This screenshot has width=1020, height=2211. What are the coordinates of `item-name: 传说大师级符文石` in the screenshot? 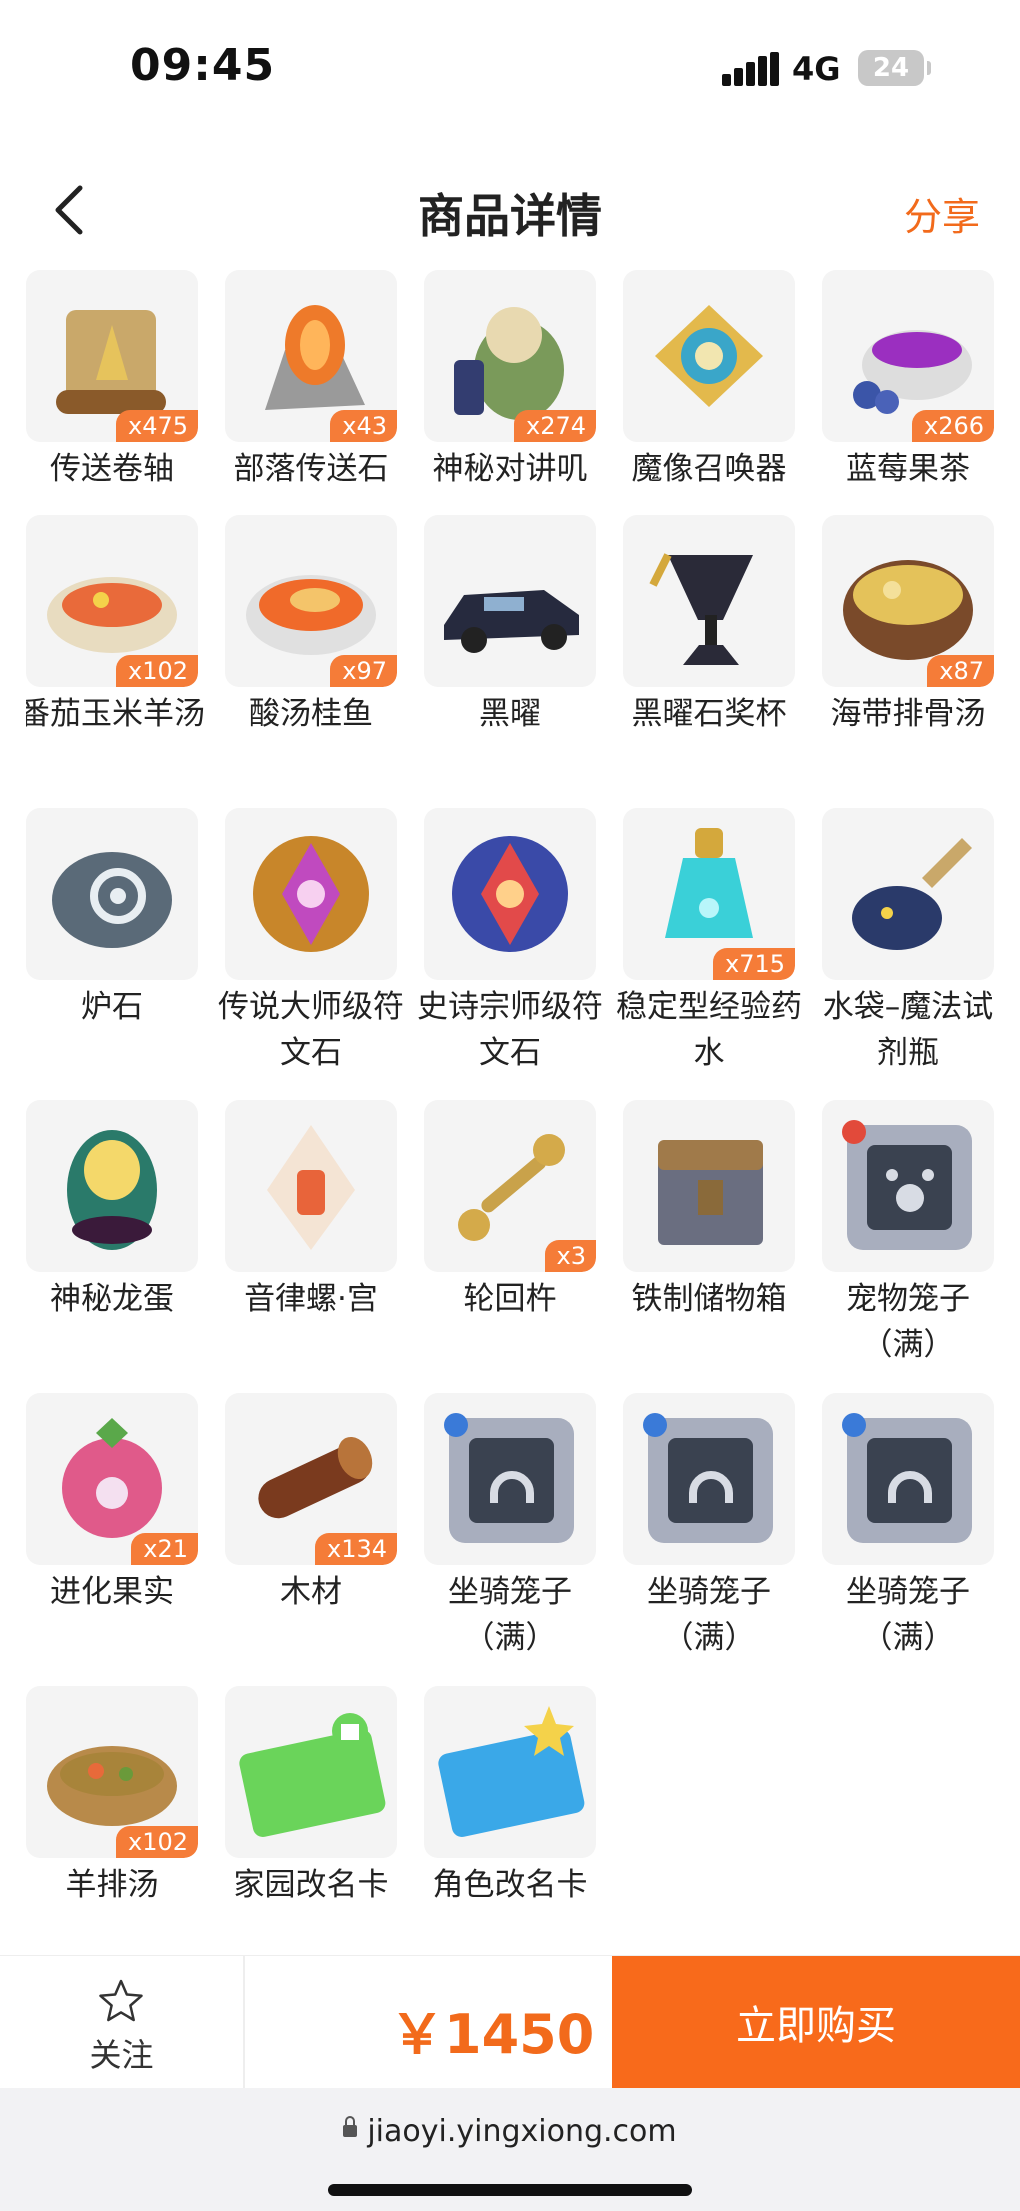 It's located at (311, 1030).